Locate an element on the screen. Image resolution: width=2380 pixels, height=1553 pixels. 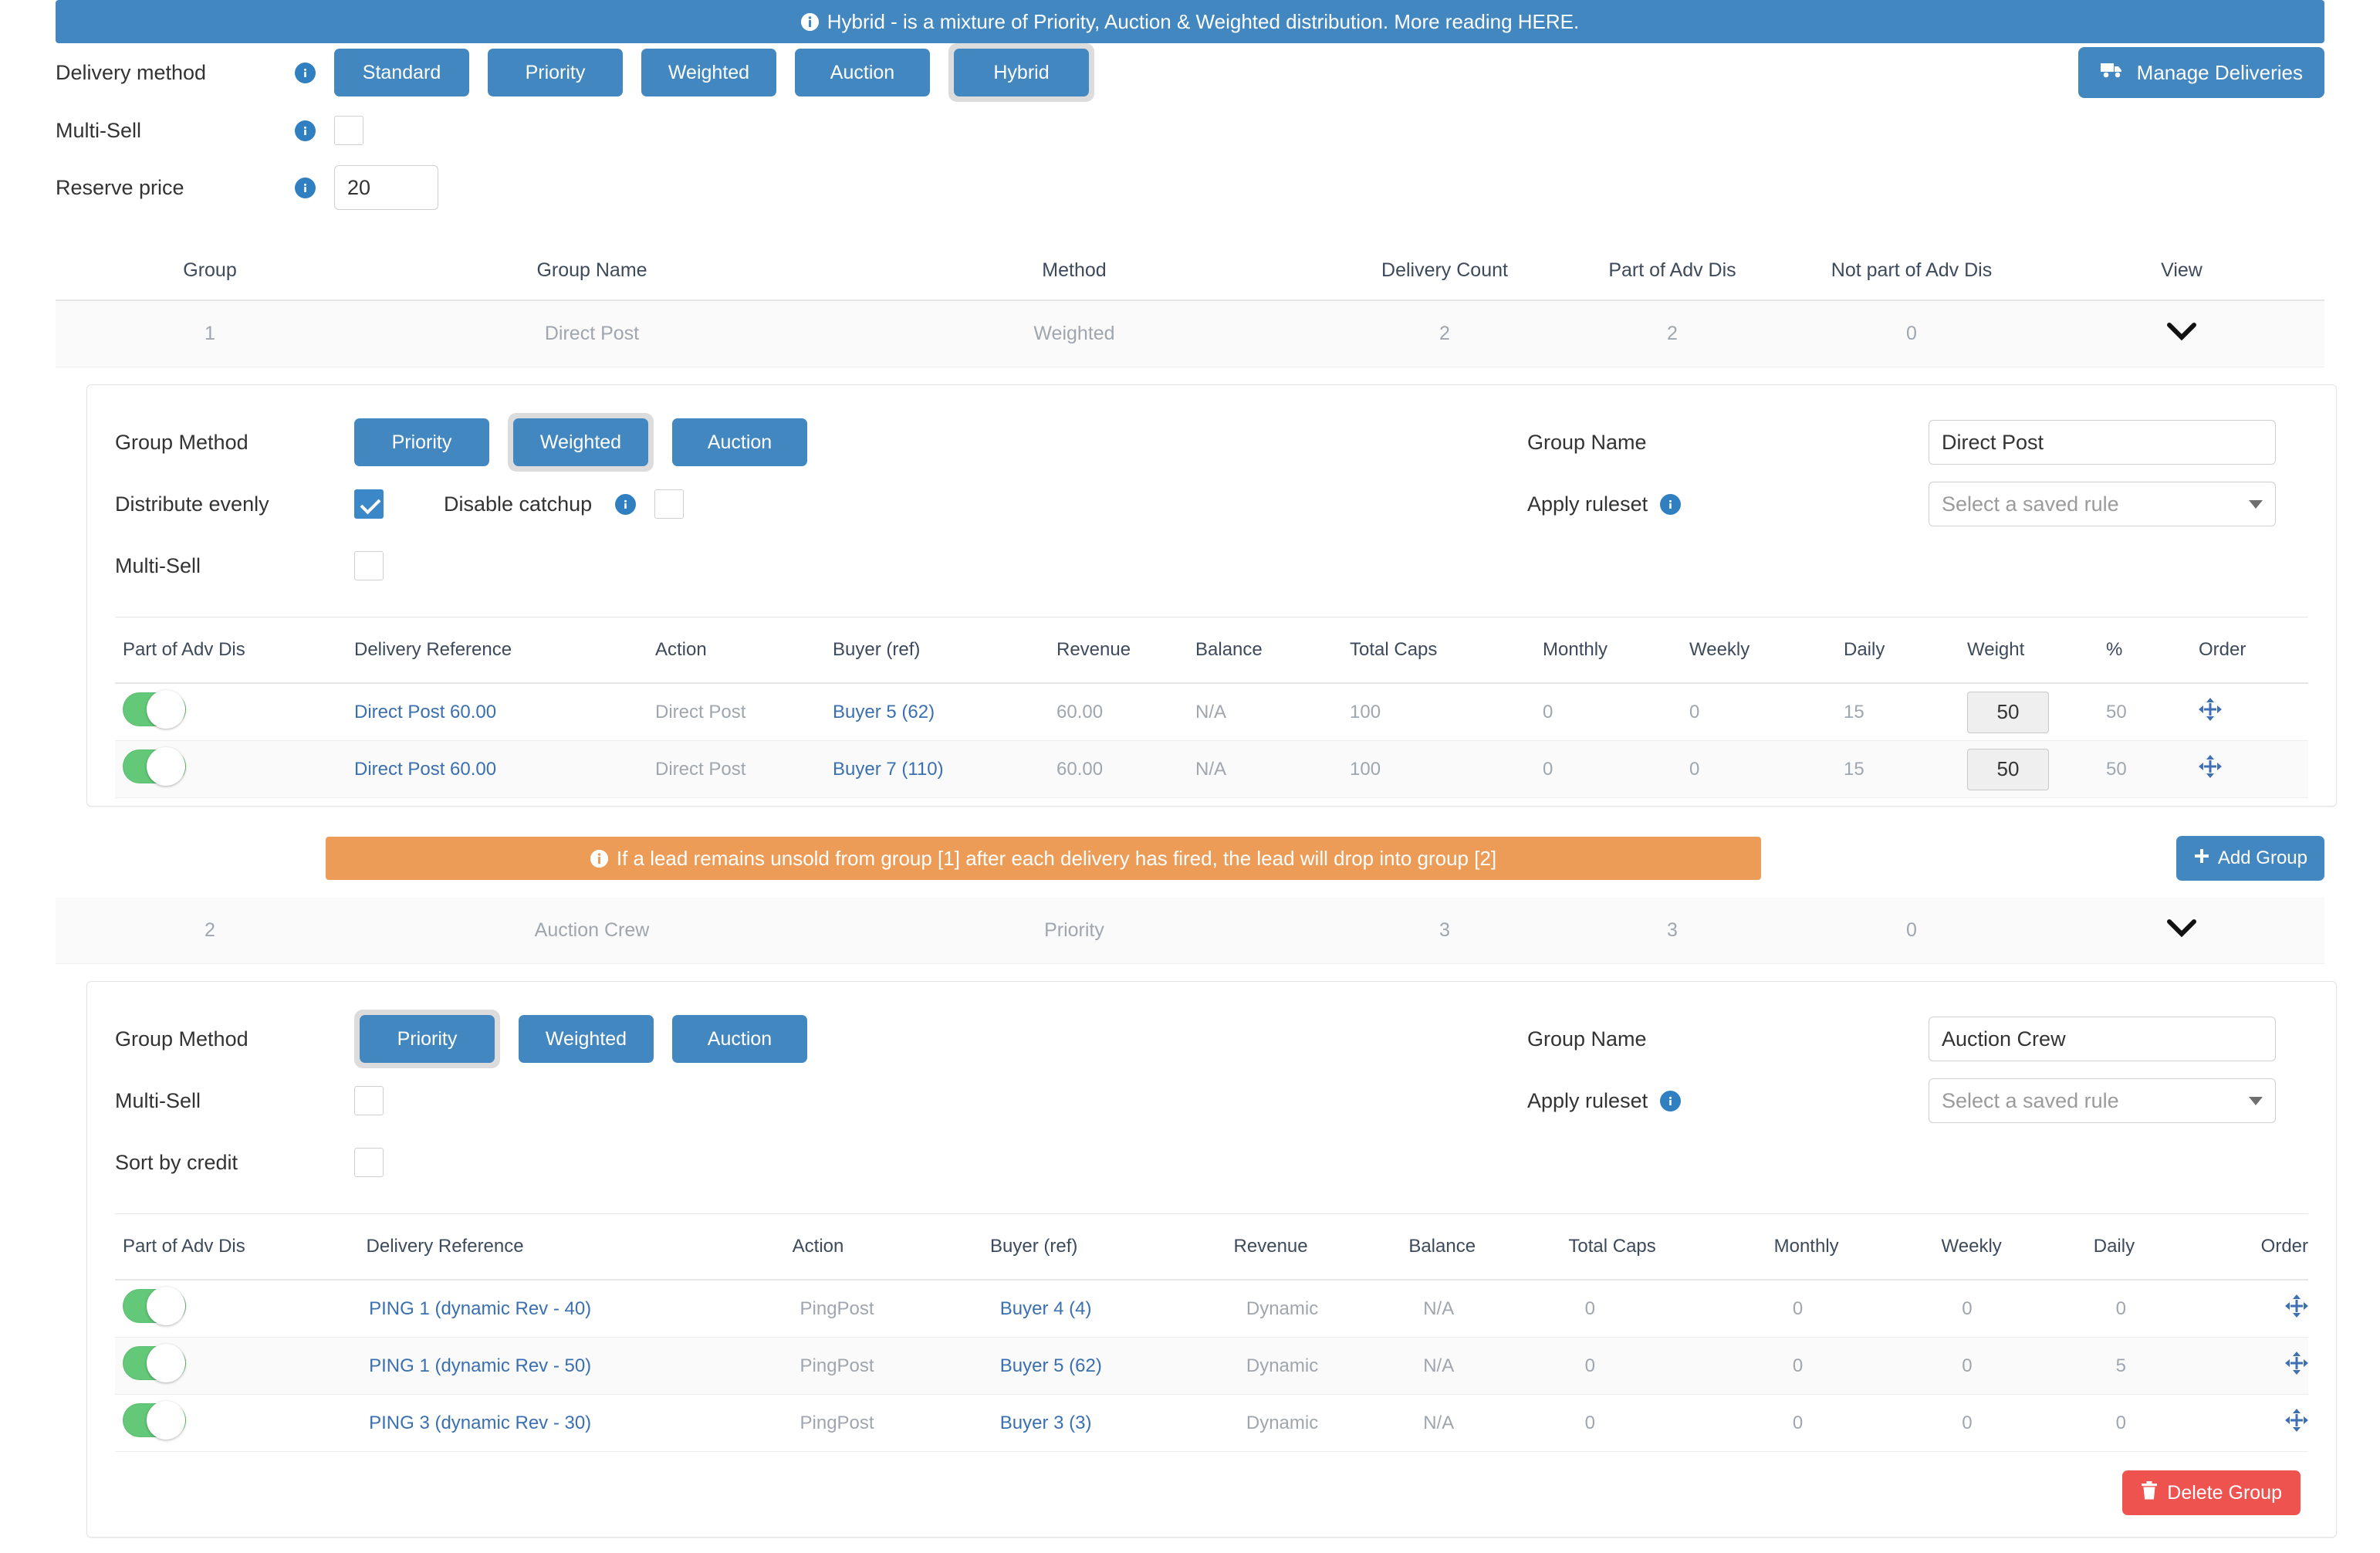
manage-deliveries-button: Manage Deliveries is located at coordinates (2201, 72).